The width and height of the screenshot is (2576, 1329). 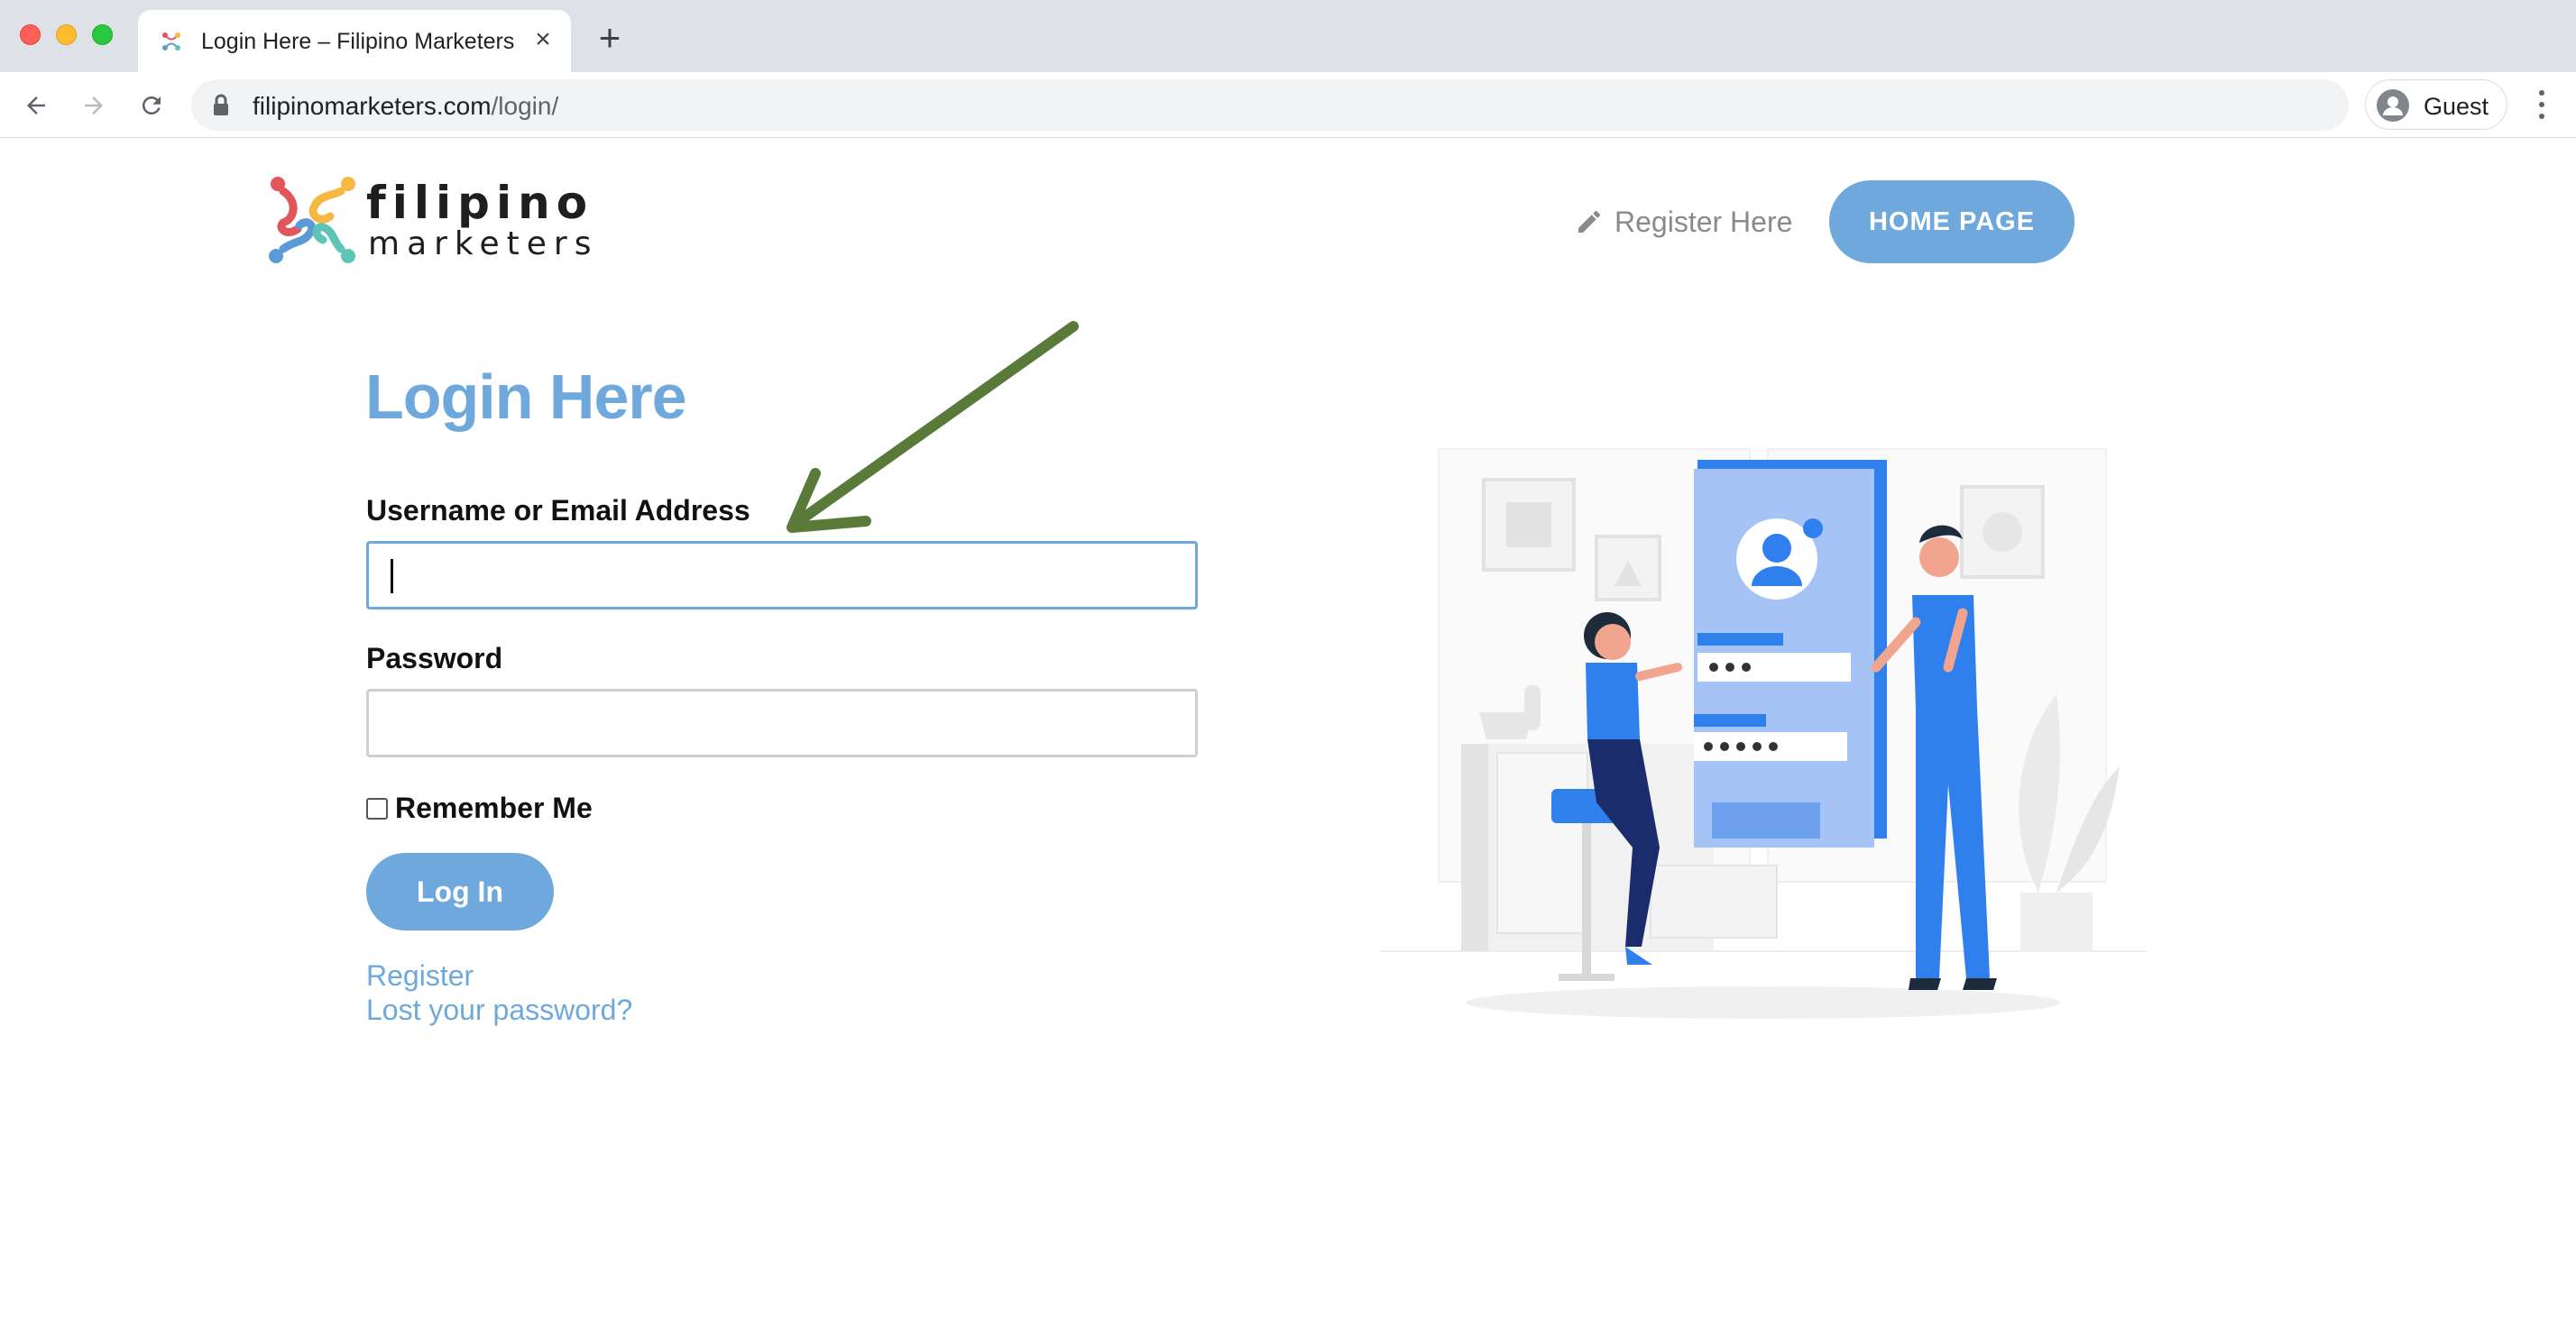 I want to click on tab-title: Login Here – Filipino Marketers, so click(x=358, y=41).